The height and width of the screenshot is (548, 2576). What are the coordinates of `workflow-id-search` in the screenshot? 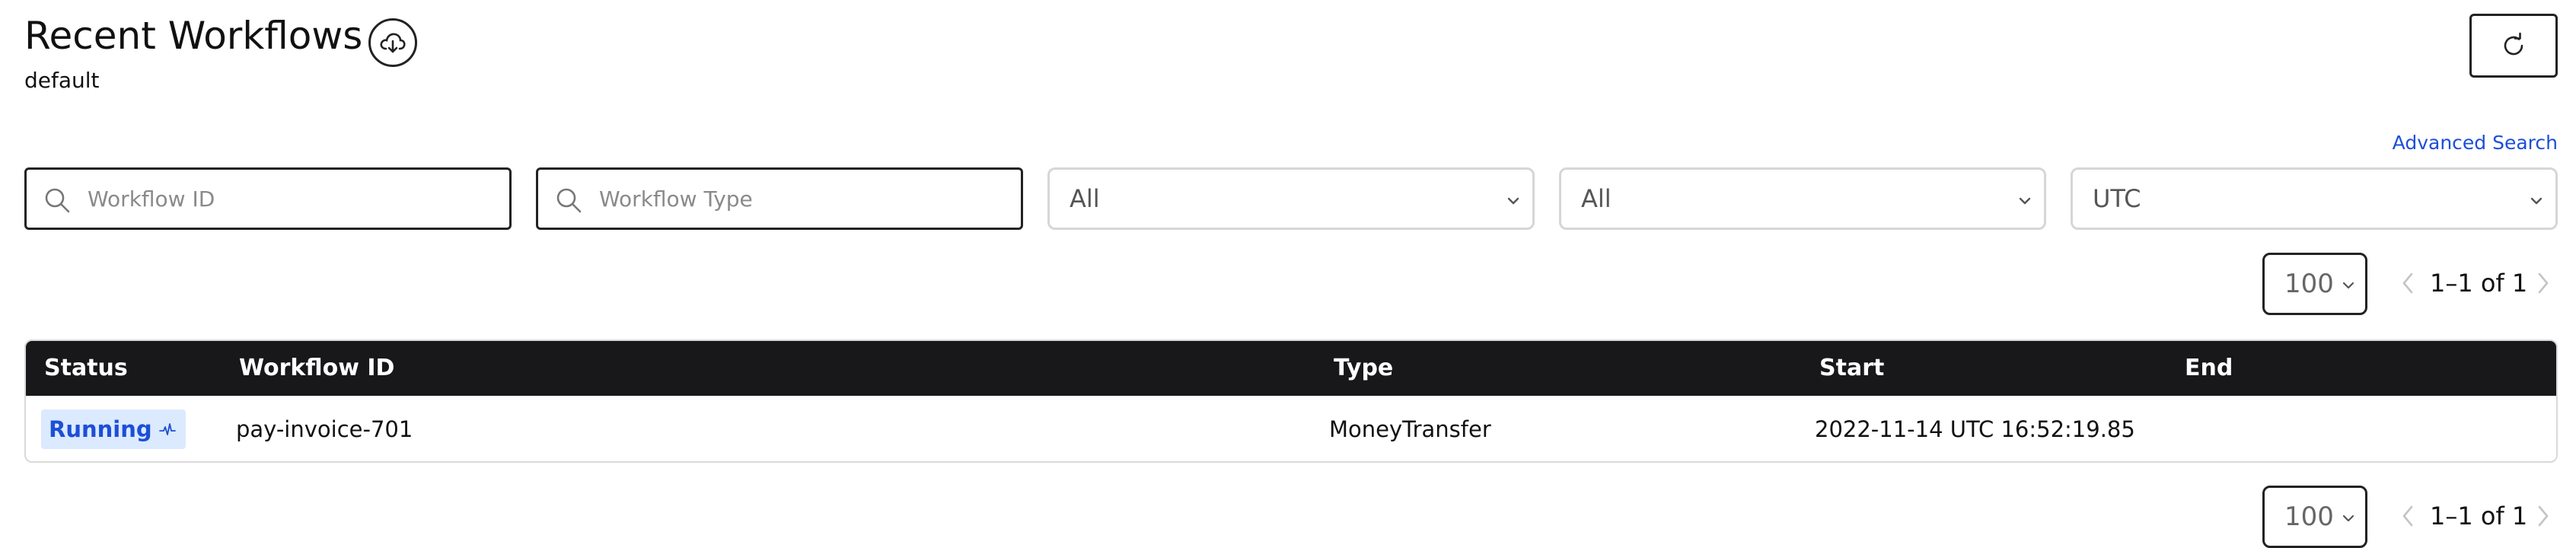 It's located at (268, 198).